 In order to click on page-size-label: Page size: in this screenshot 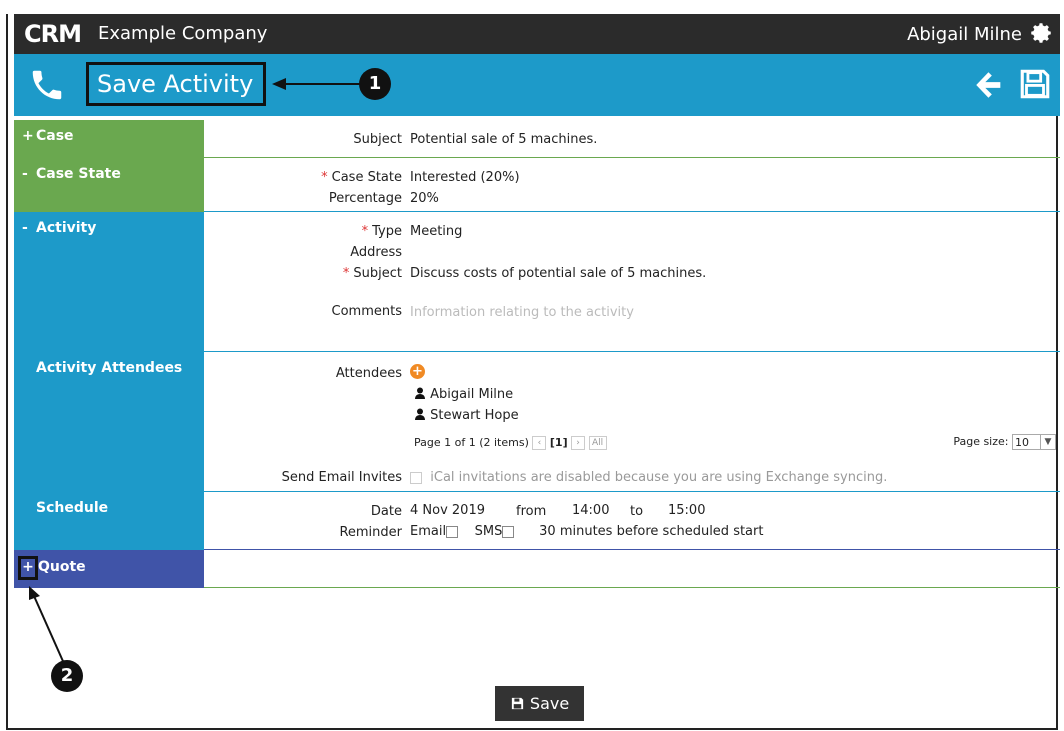, I will do `click(981, 441)`.